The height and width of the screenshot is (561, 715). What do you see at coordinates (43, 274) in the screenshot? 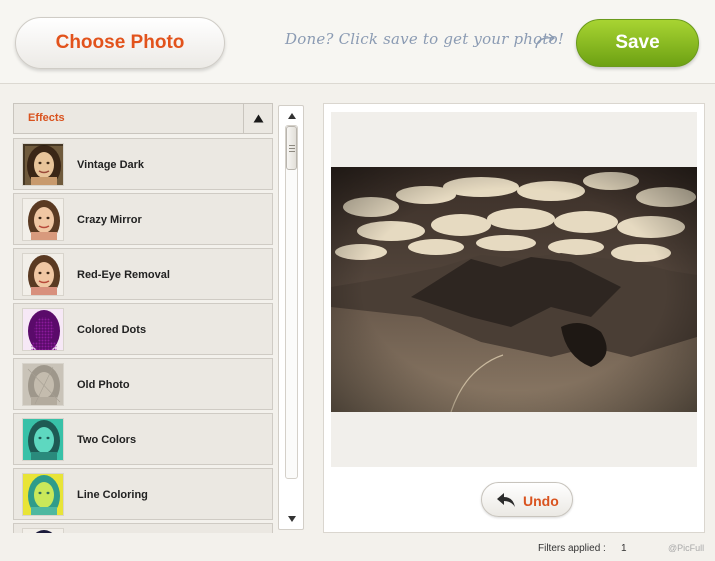
I see `red-eye-removal-thumbnail` at bounding box center [43, 274].